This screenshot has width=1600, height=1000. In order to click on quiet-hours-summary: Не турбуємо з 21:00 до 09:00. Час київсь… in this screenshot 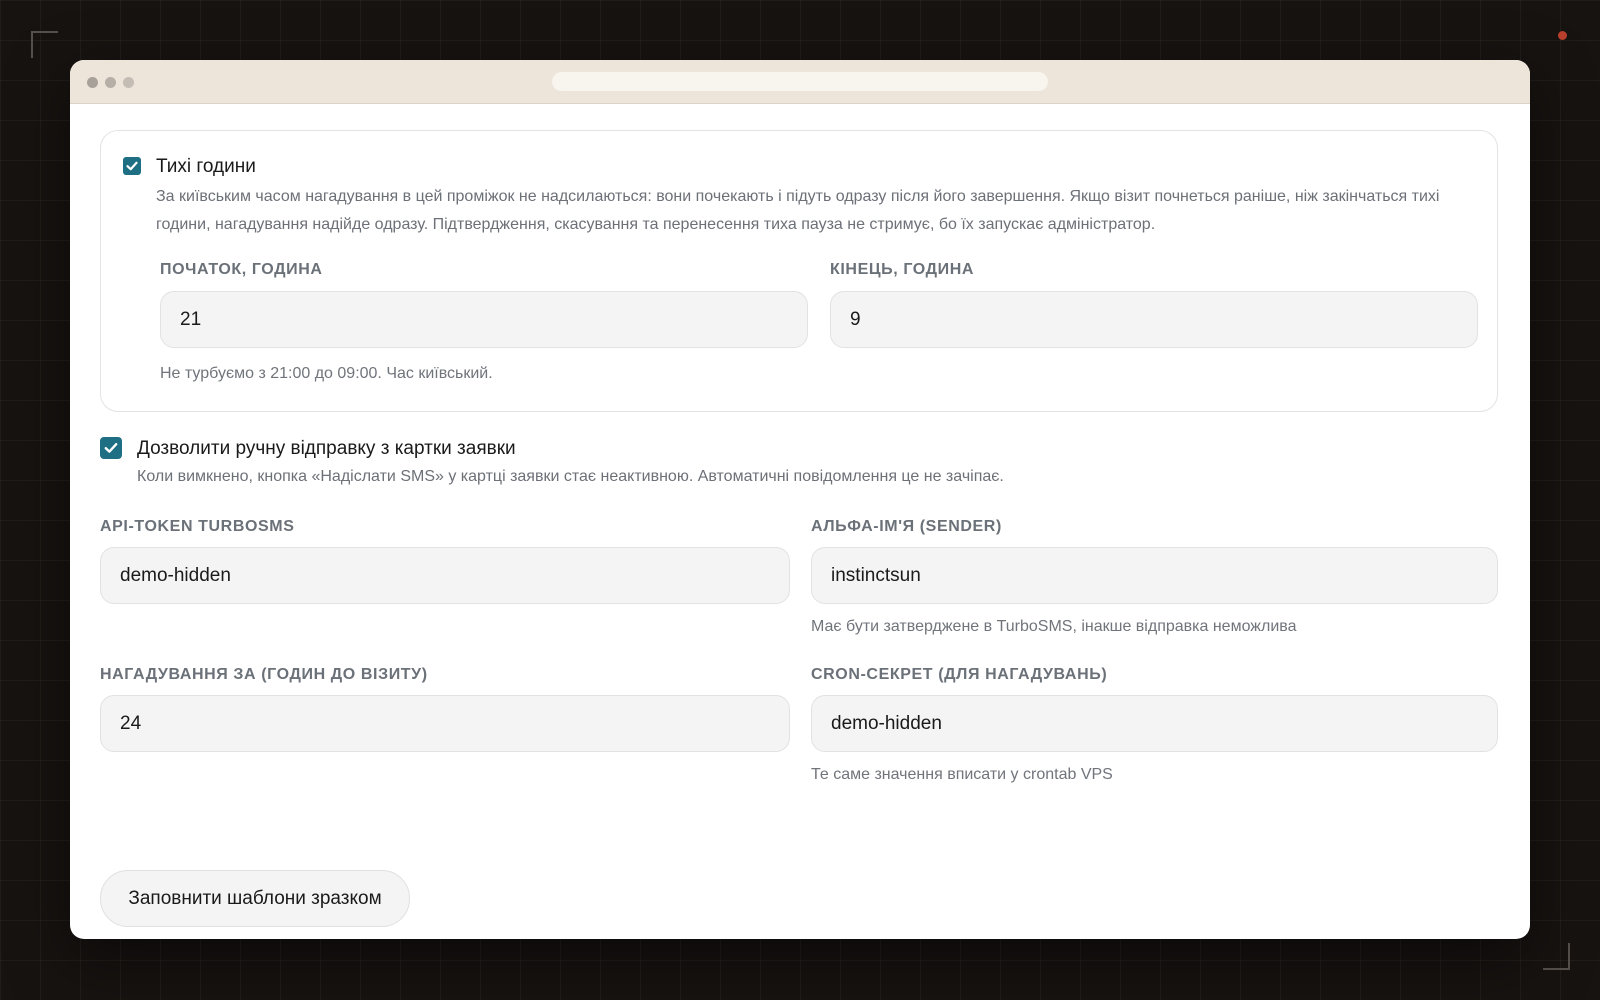, I will do `click(326, 373)`.